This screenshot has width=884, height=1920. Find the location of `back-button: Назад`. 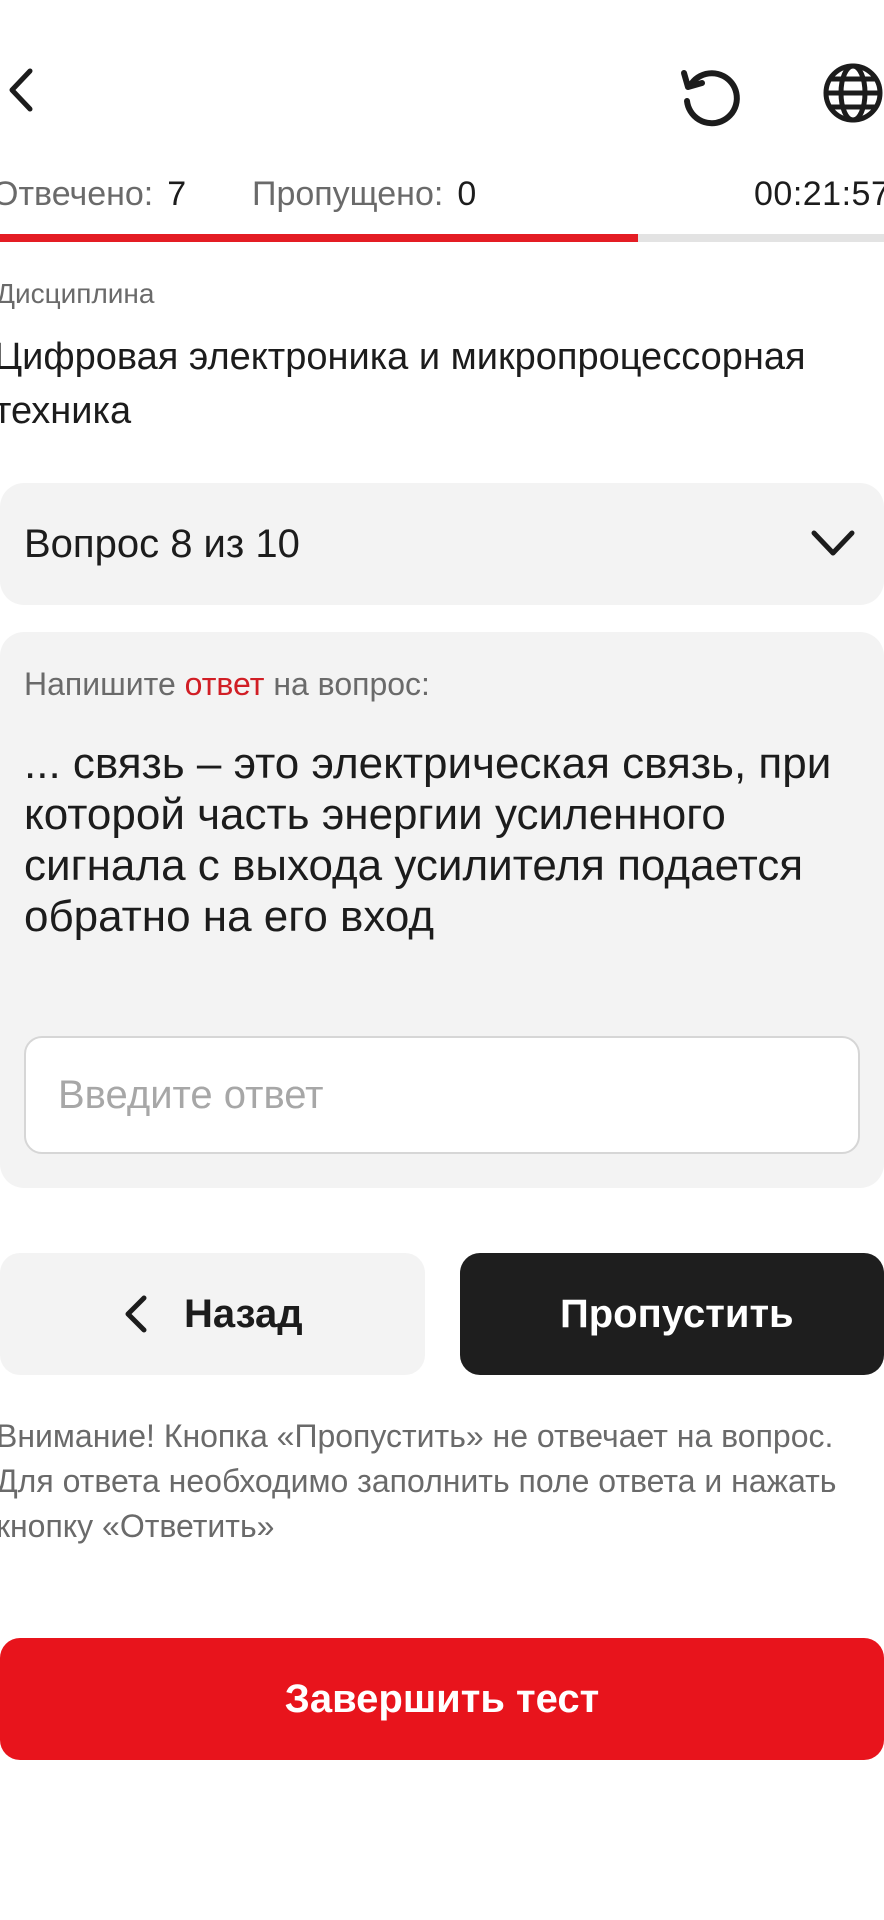

back-button: Назад is located at coordinates (212, 1314).